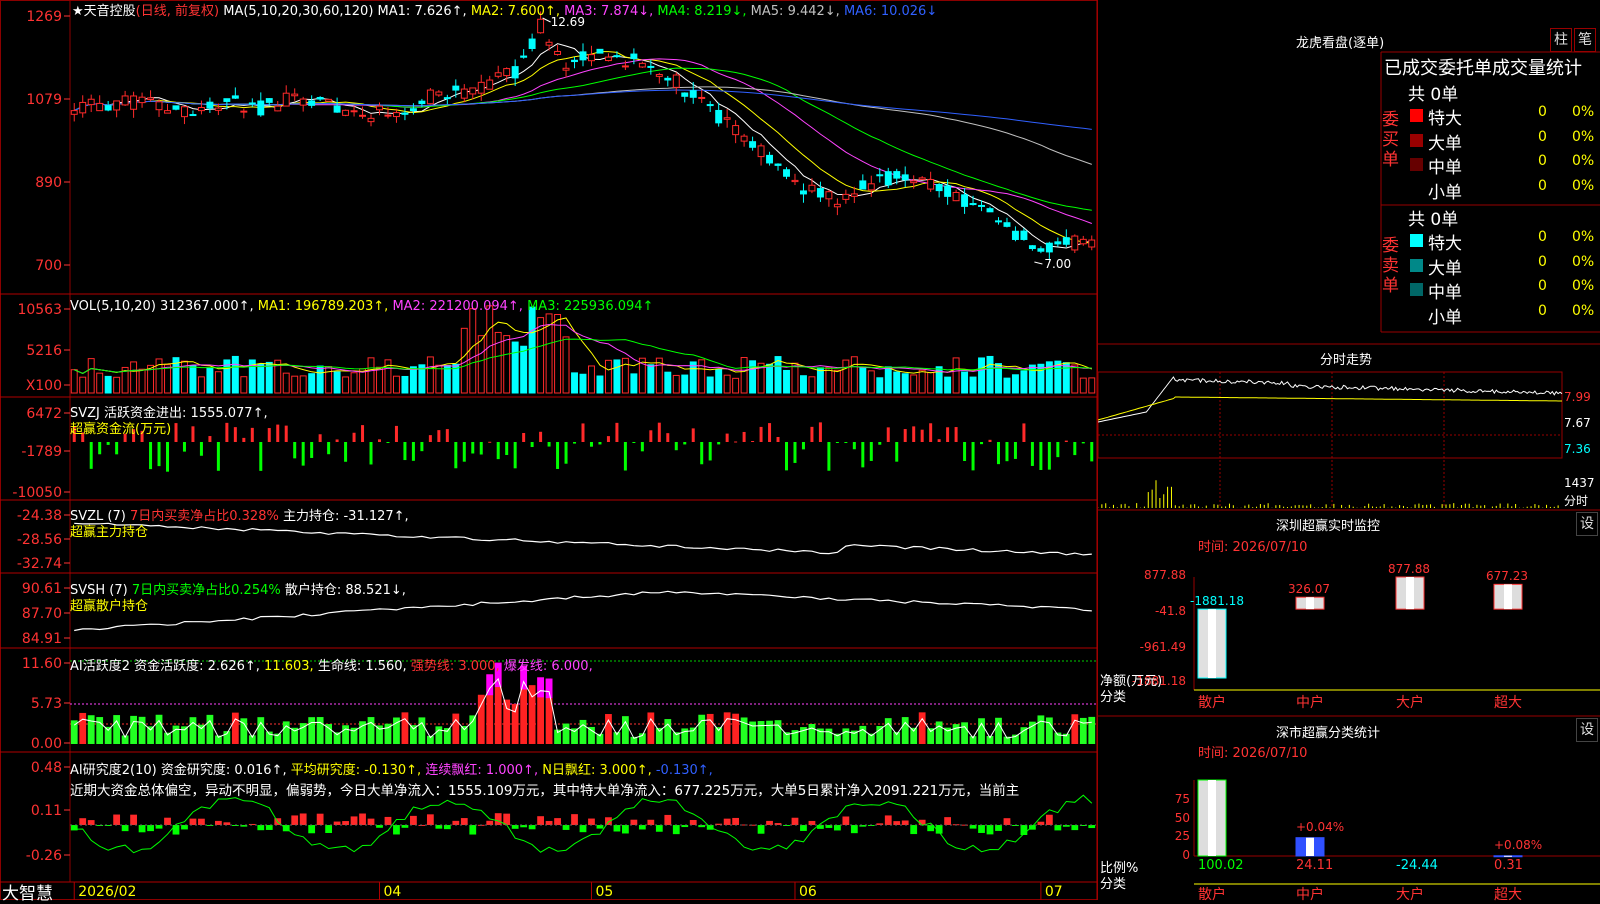 The image size is (1600, 904). Describe the element at coordinates (1579, 483) in the screenshot. I see `intraday-vol-tick: 1437` at that location.